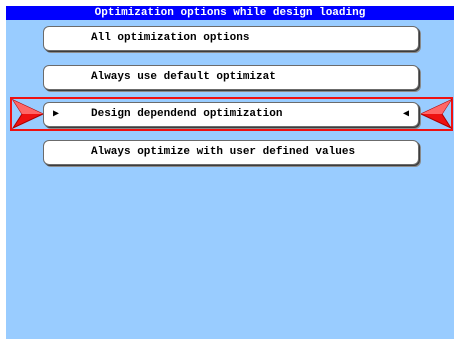 This screenshot has width=455, height=341. I want to click on option-default-optimization: Always use default optimizat, so click(231, 77).